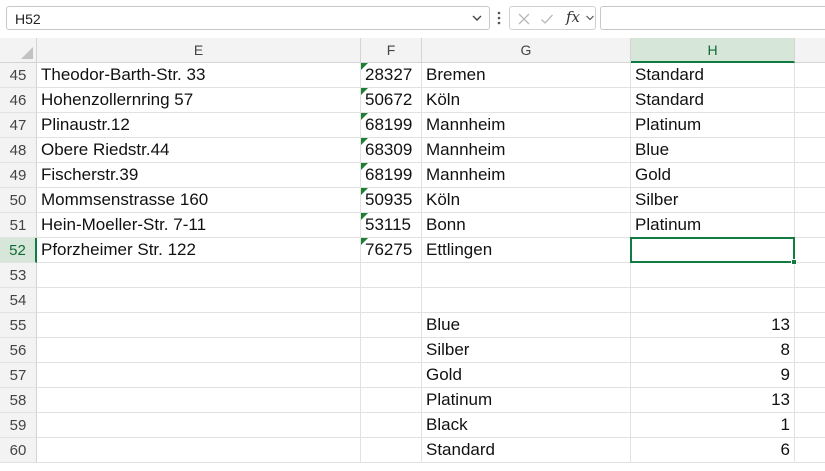 The width and height of the screenshot is (825, 471). What do you see at coordinates (391, 275) in the screenshot?
I see `cell-f53` at bounding box center [391, 275].